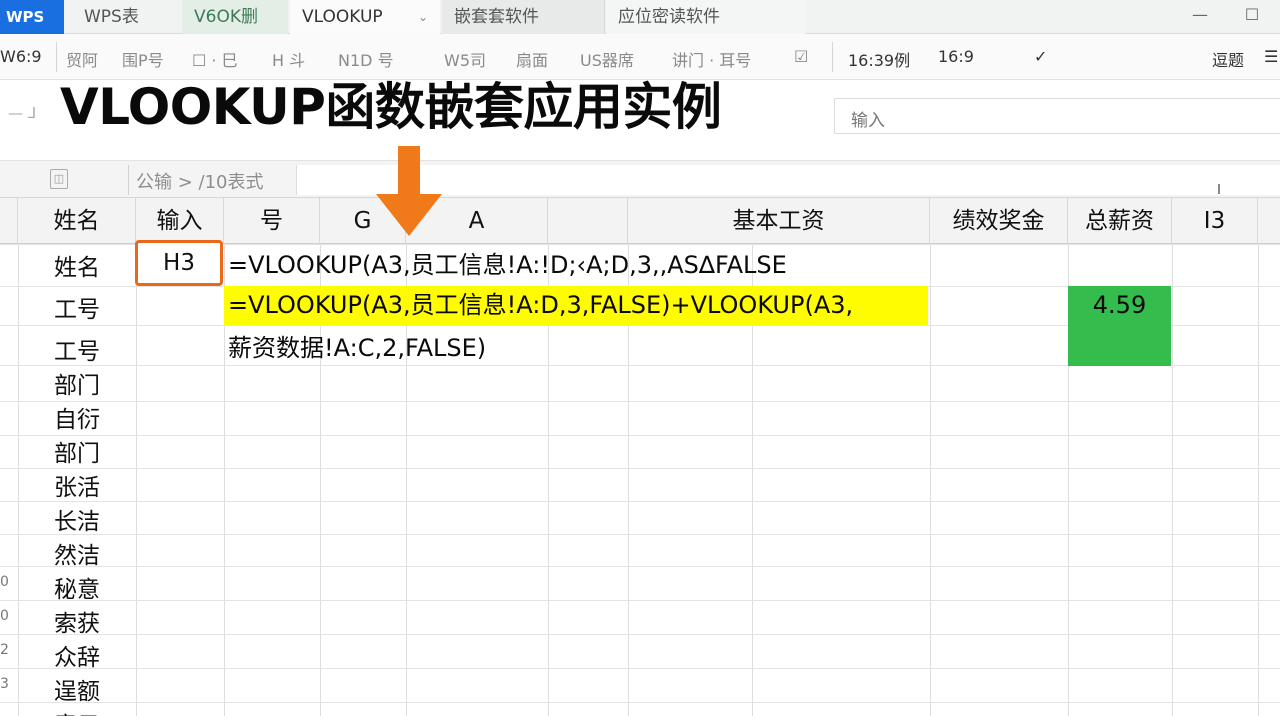  Describe the element at coordinates (77, 519) in the screenshot. I see `row-label: 长洁` at that location.